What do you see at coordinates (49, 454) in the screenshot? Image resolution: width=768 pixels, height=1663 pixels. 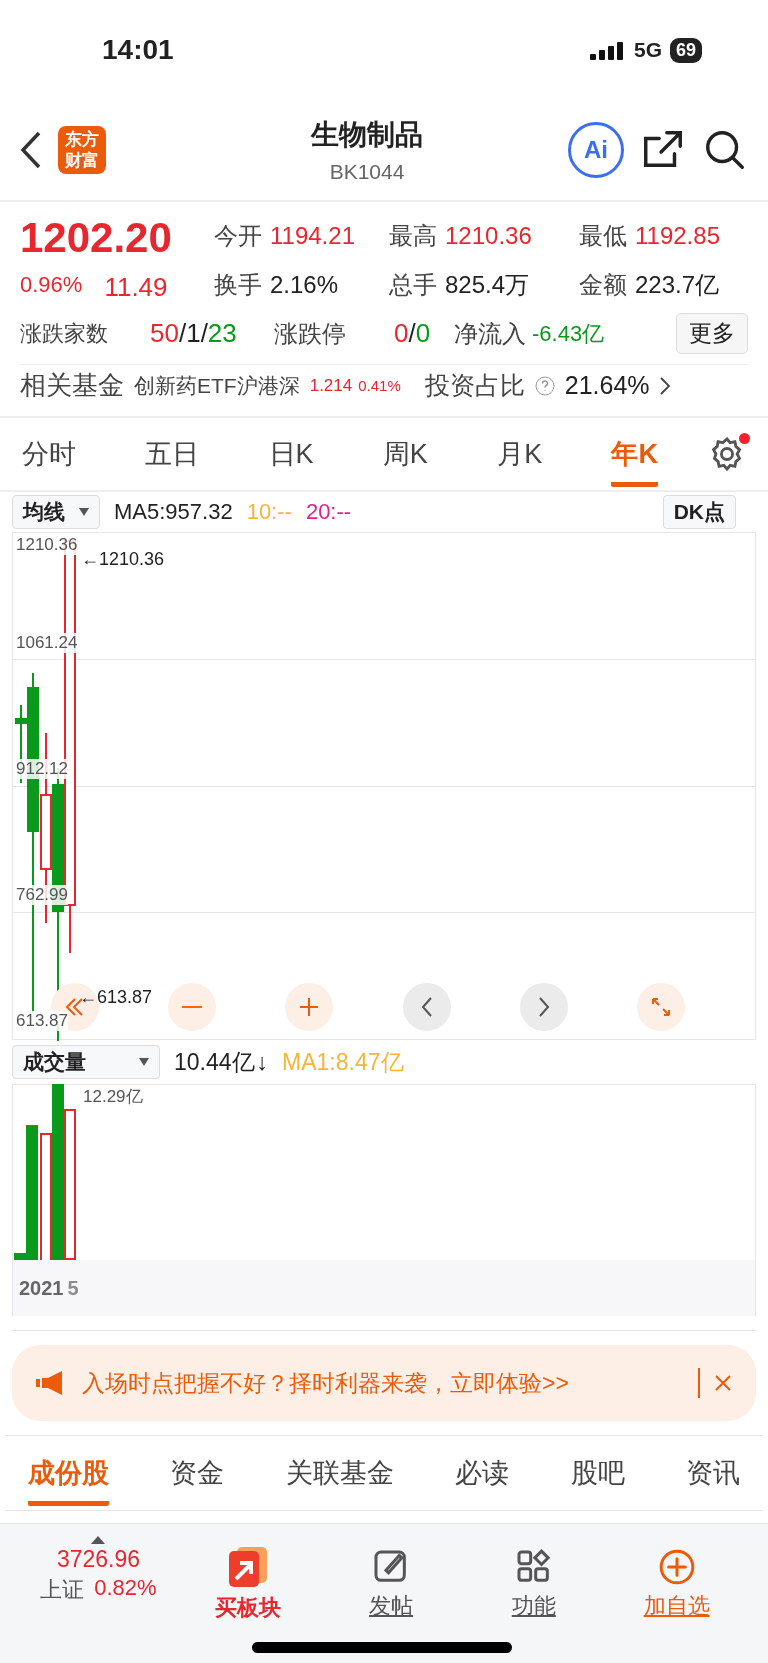 I see `period-tab: 分时` at bounding box center [49, 454].